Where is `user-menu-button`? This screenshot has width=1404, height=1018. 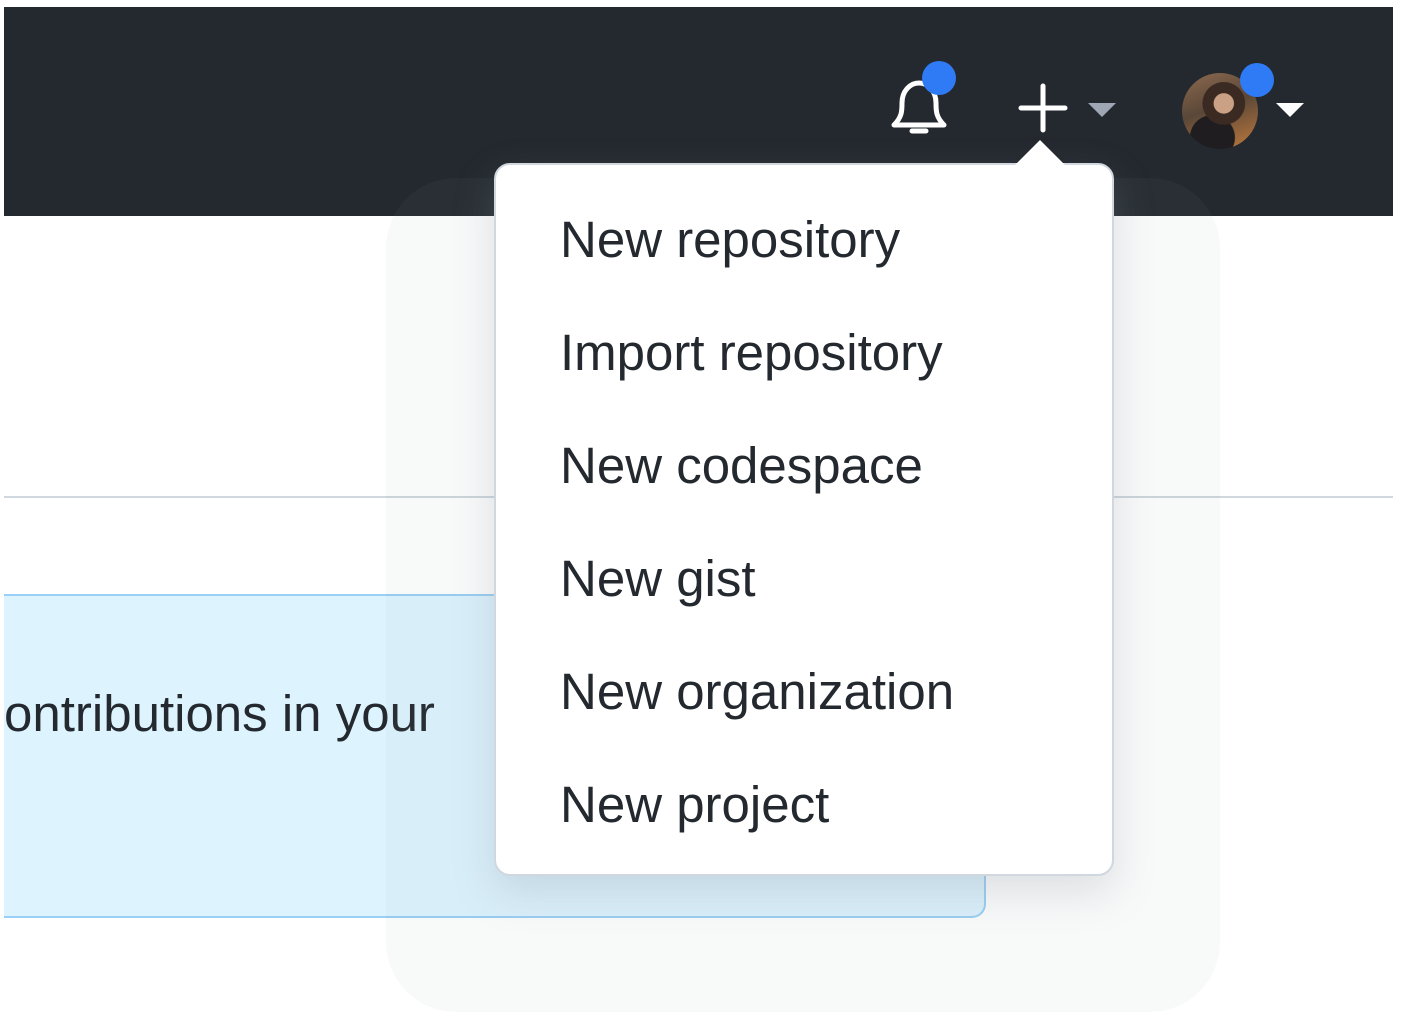 user-menu-button is located at coordinates (1243, 109).